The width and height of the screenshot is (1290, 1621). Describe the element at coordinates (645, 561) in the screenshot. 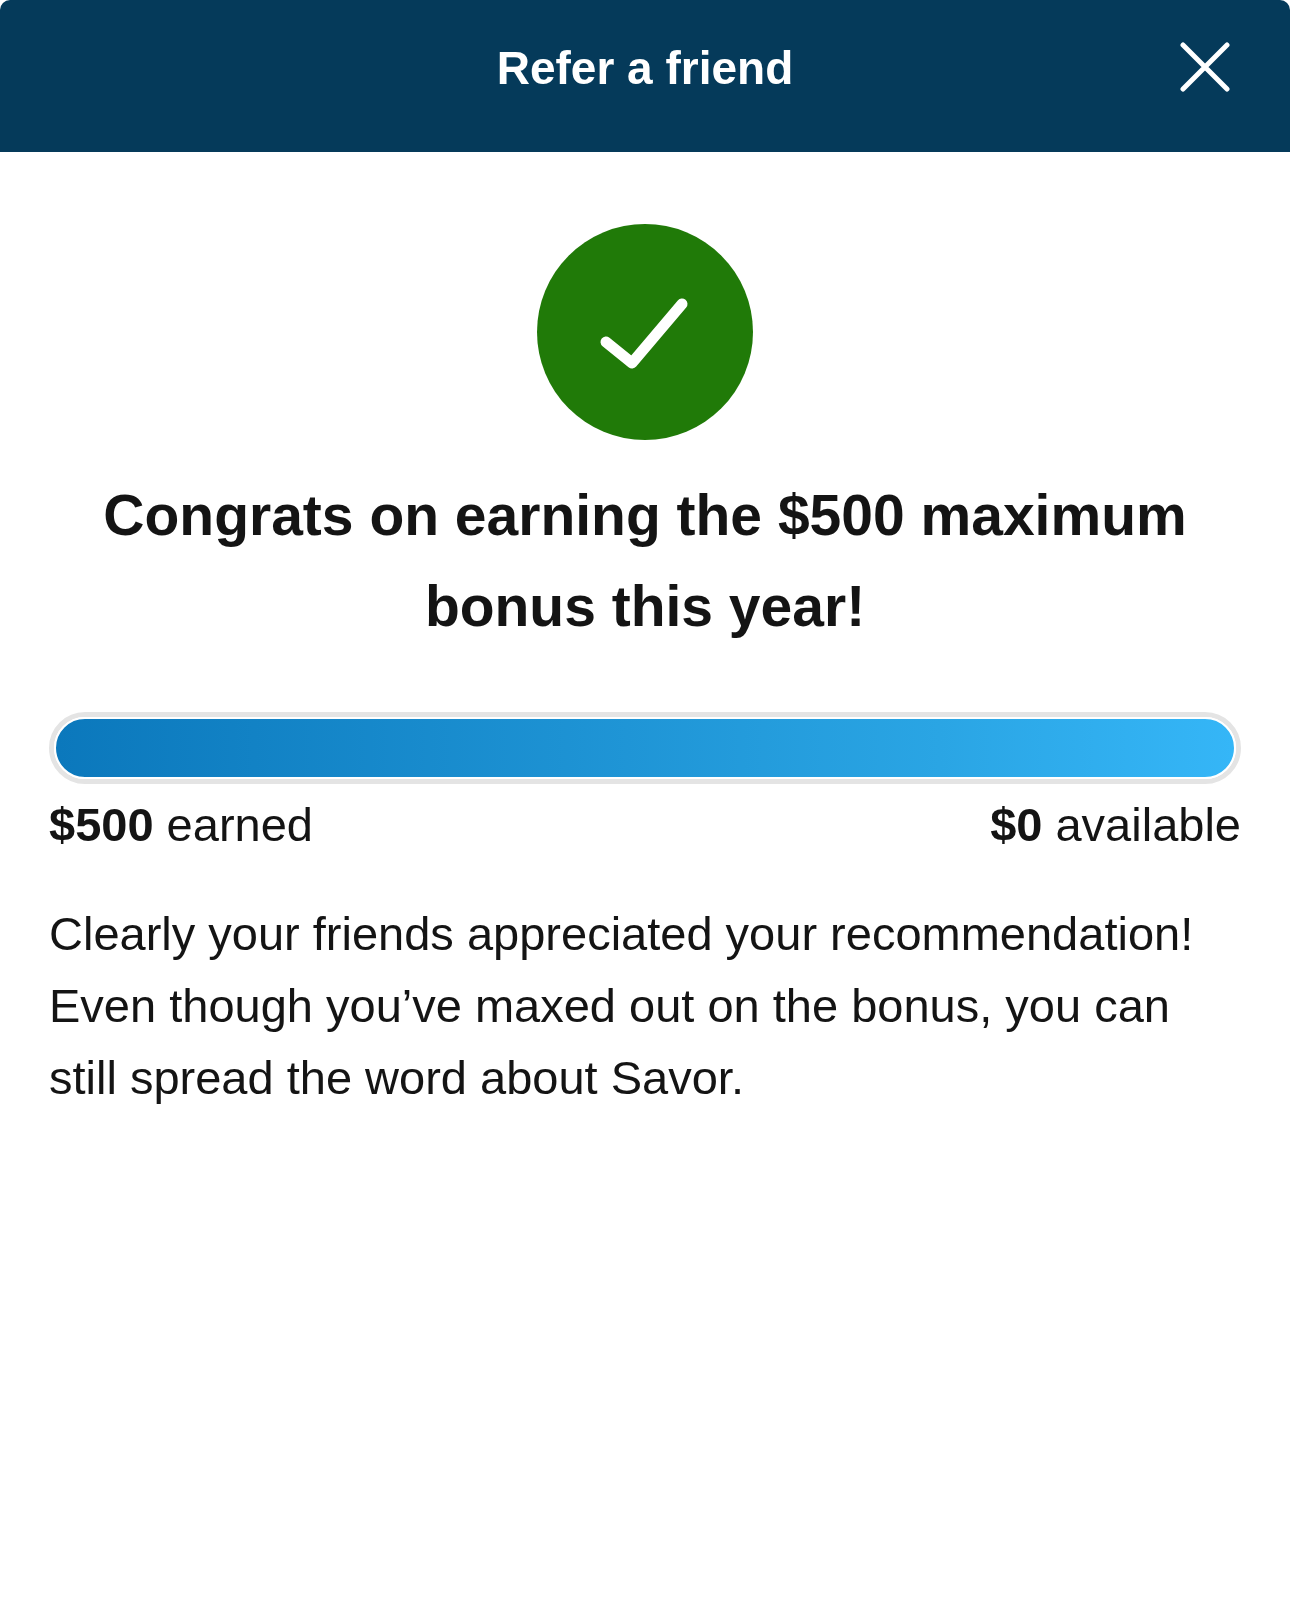

I see `congrats-heading: Congrats on earning the $500 maximum bonus this year!` at that location.